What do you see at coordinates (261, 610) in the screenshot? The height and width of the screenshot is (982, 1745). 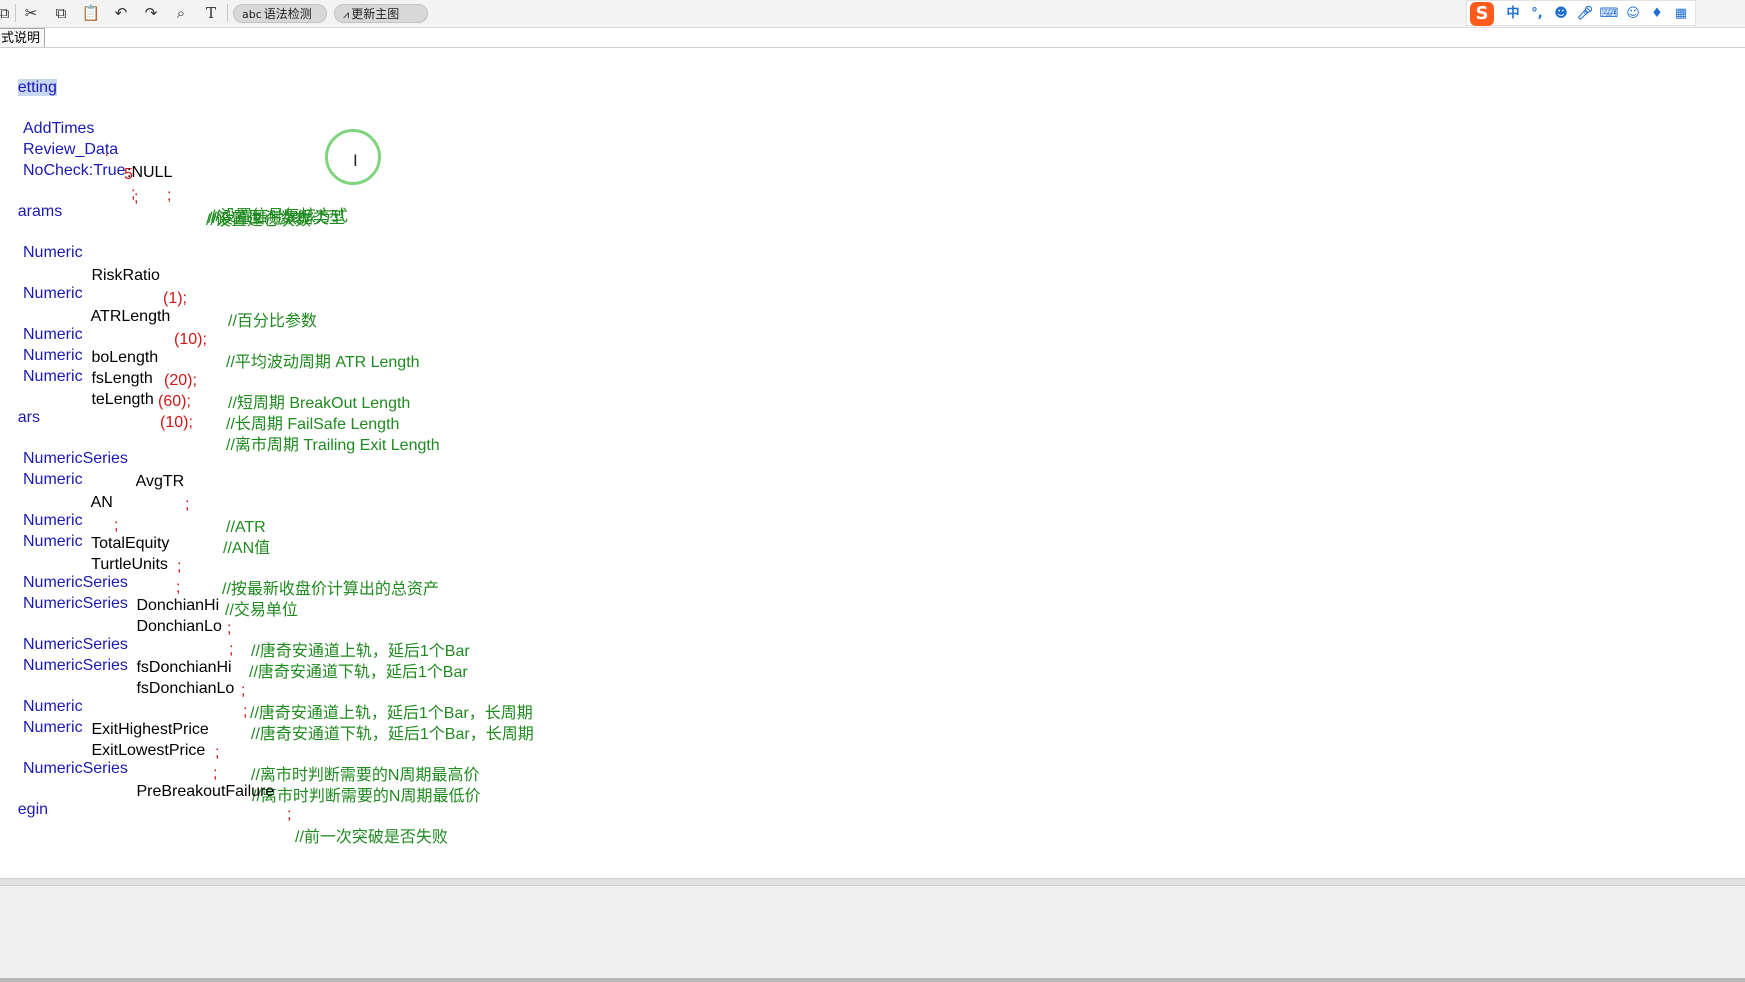 I see `comment: //交易单位` at bounding box center [261, 610].